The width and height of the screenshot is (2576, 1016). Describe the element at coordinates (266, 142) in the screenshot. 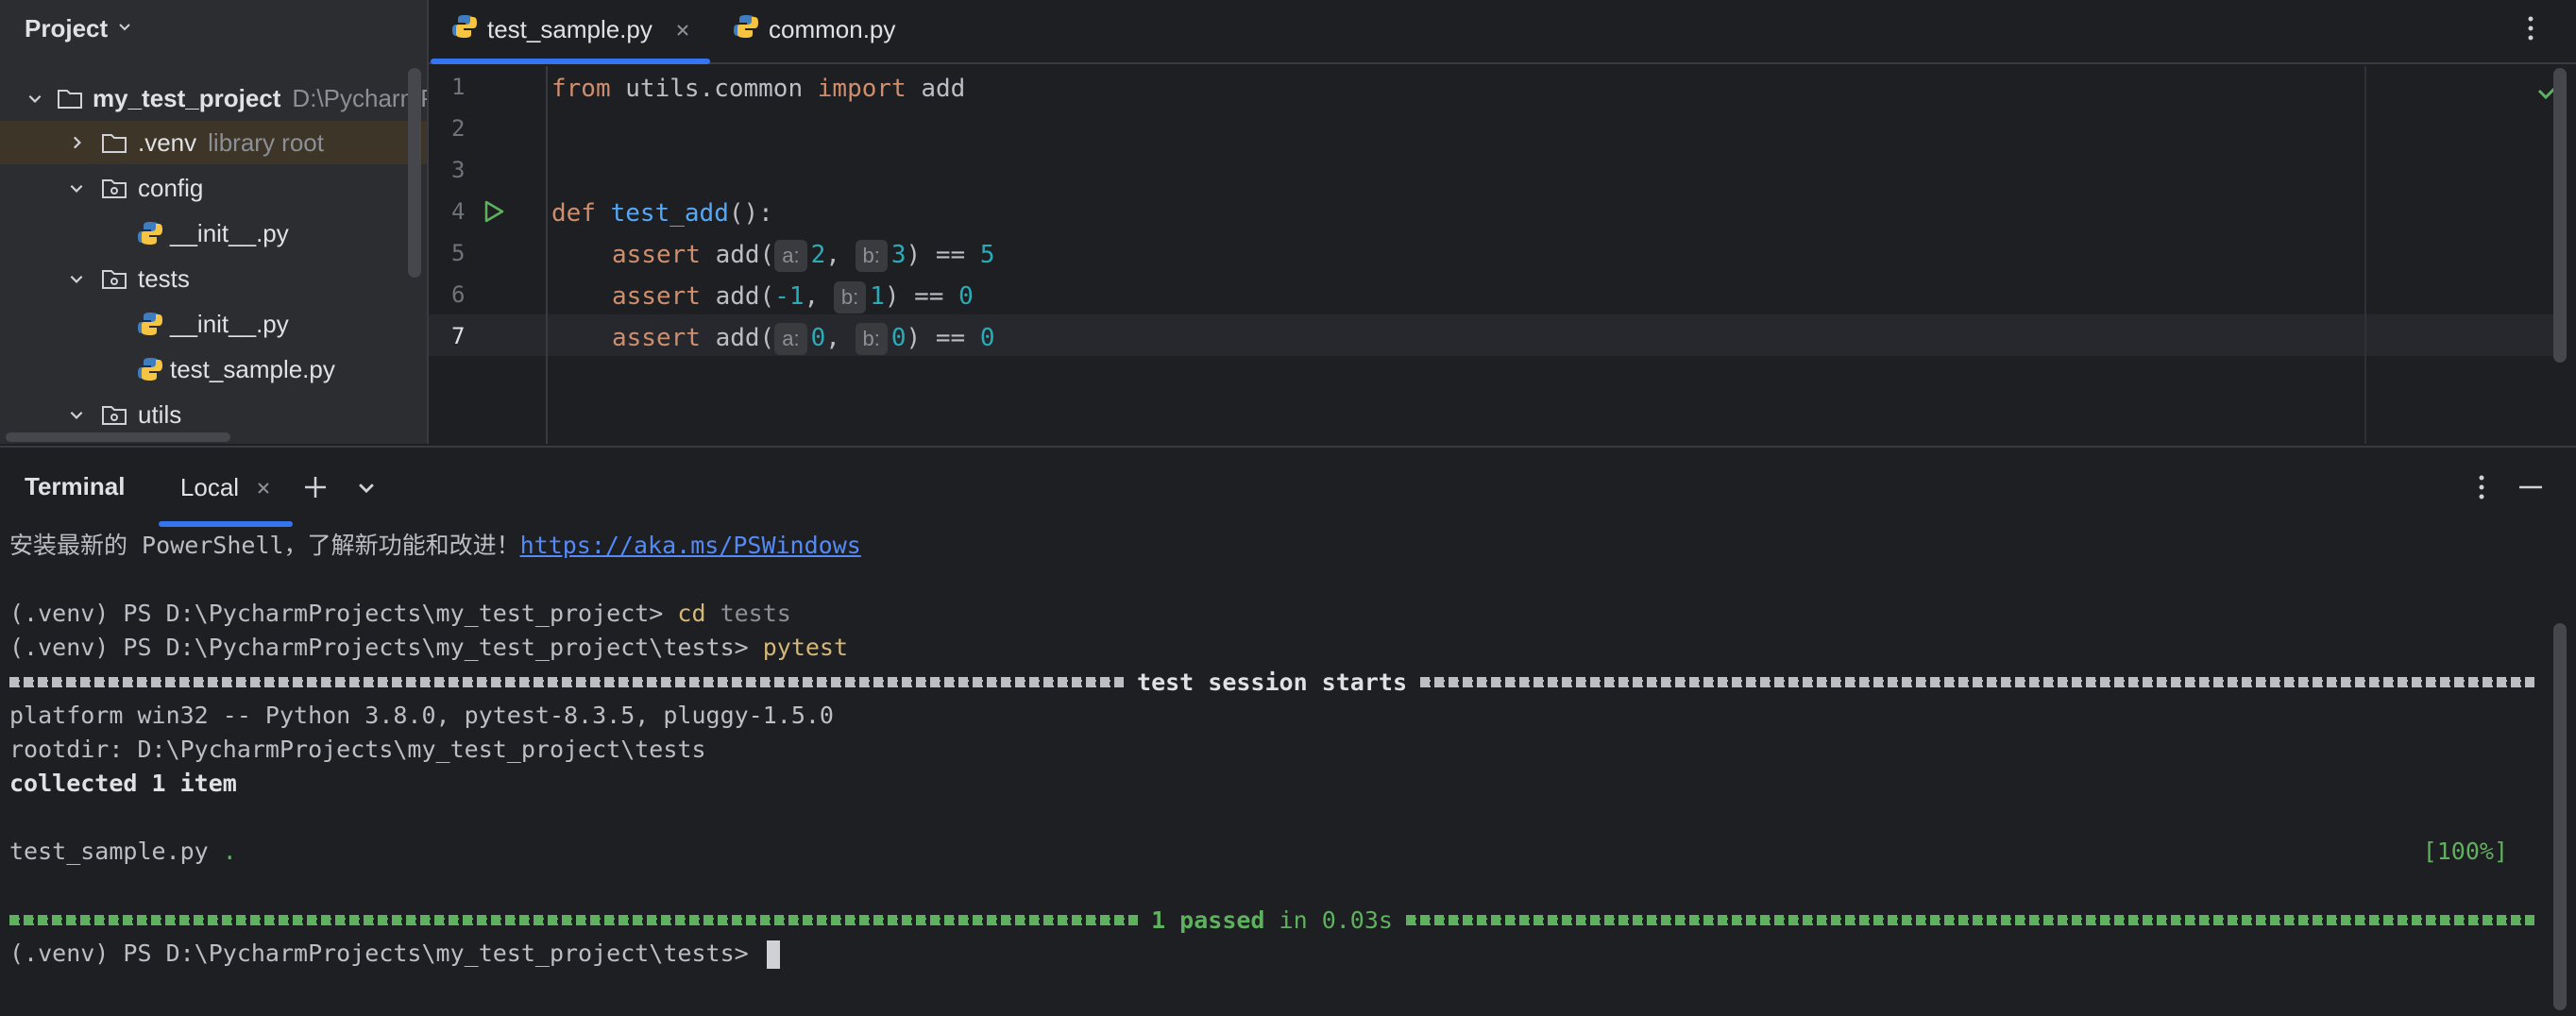

I see `tree-item-annotation: library root` at that location.